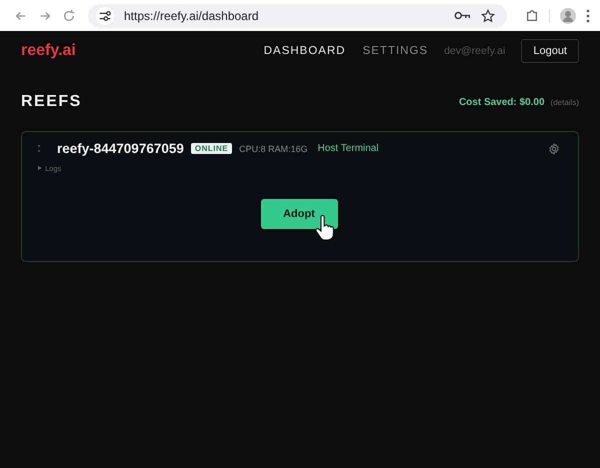  What do you see at coordinates (297, 16) in the screenshot?
I see `address-bar: https://reefy.ai/dashboard` at bounding box center [297, 16].